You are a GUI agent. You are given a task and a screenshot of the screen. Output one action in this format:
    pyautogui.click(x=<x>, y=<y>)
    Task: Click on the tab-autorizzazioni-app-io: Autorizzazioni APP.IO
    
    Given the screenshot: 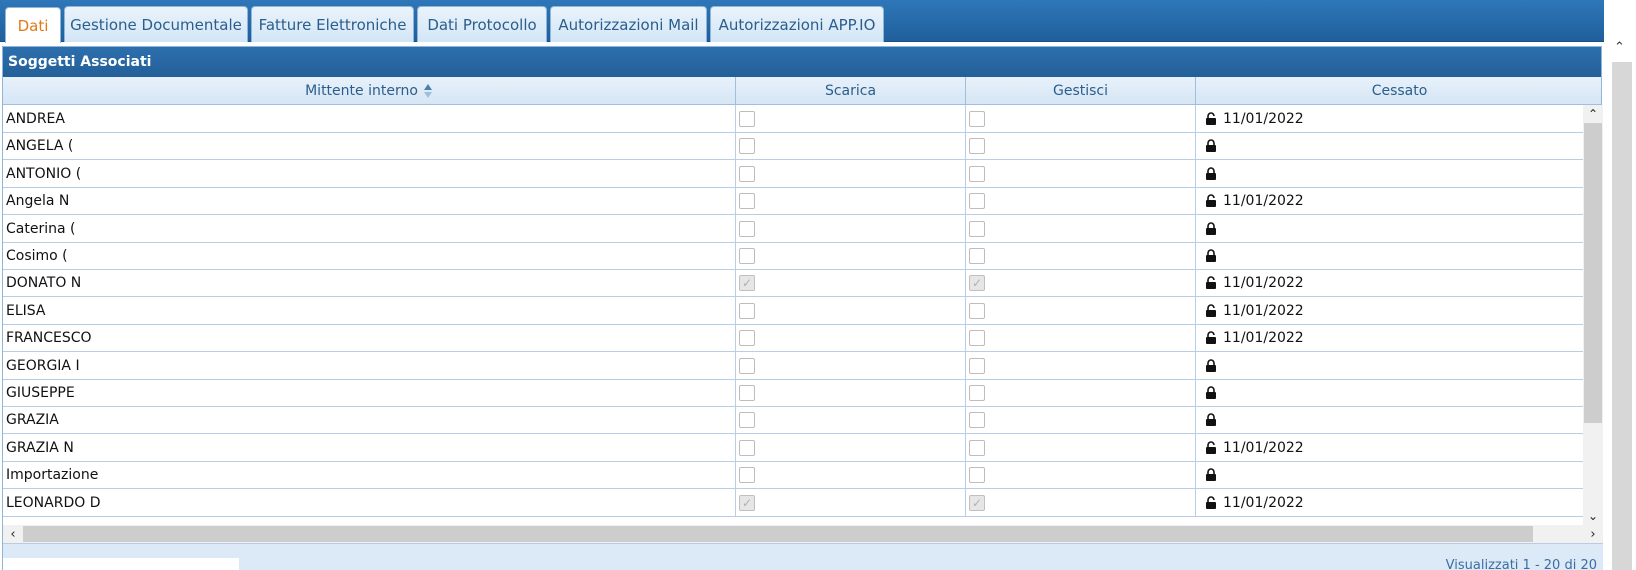 What is the action you would take?
    pyautogui.click(x=797, y=24)
    